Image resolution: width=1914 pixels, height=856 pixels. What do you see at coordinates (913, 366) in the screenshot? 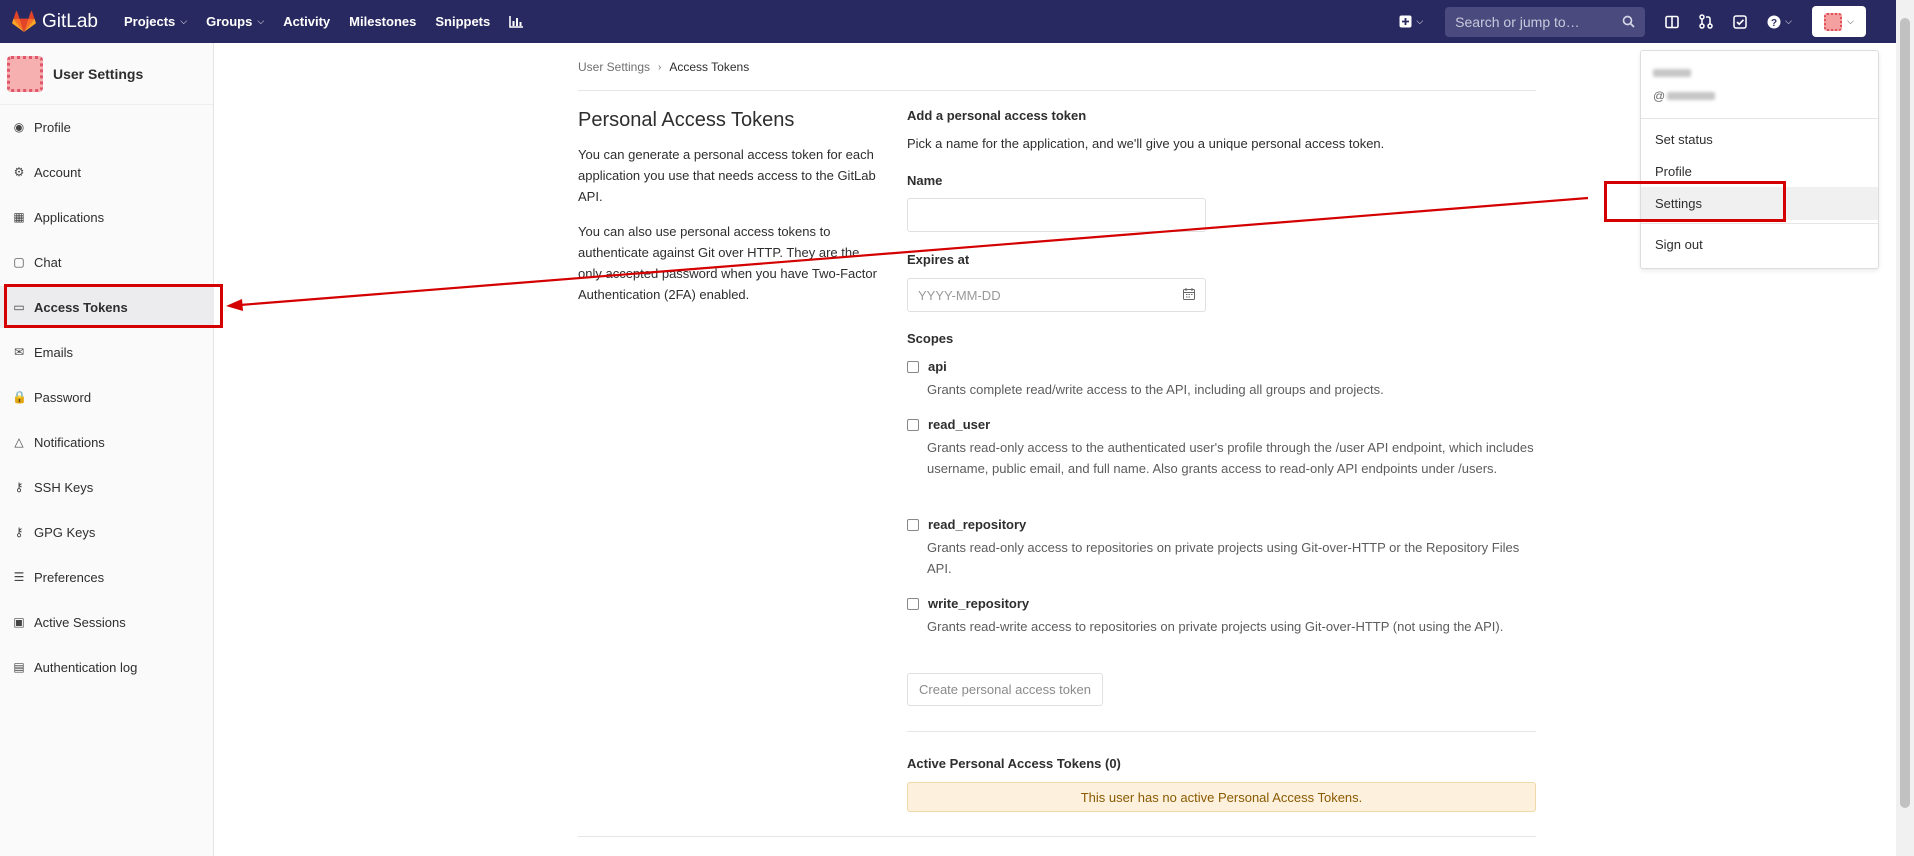
I see `scope-api-checkbox` at bounding box center [913, 366].